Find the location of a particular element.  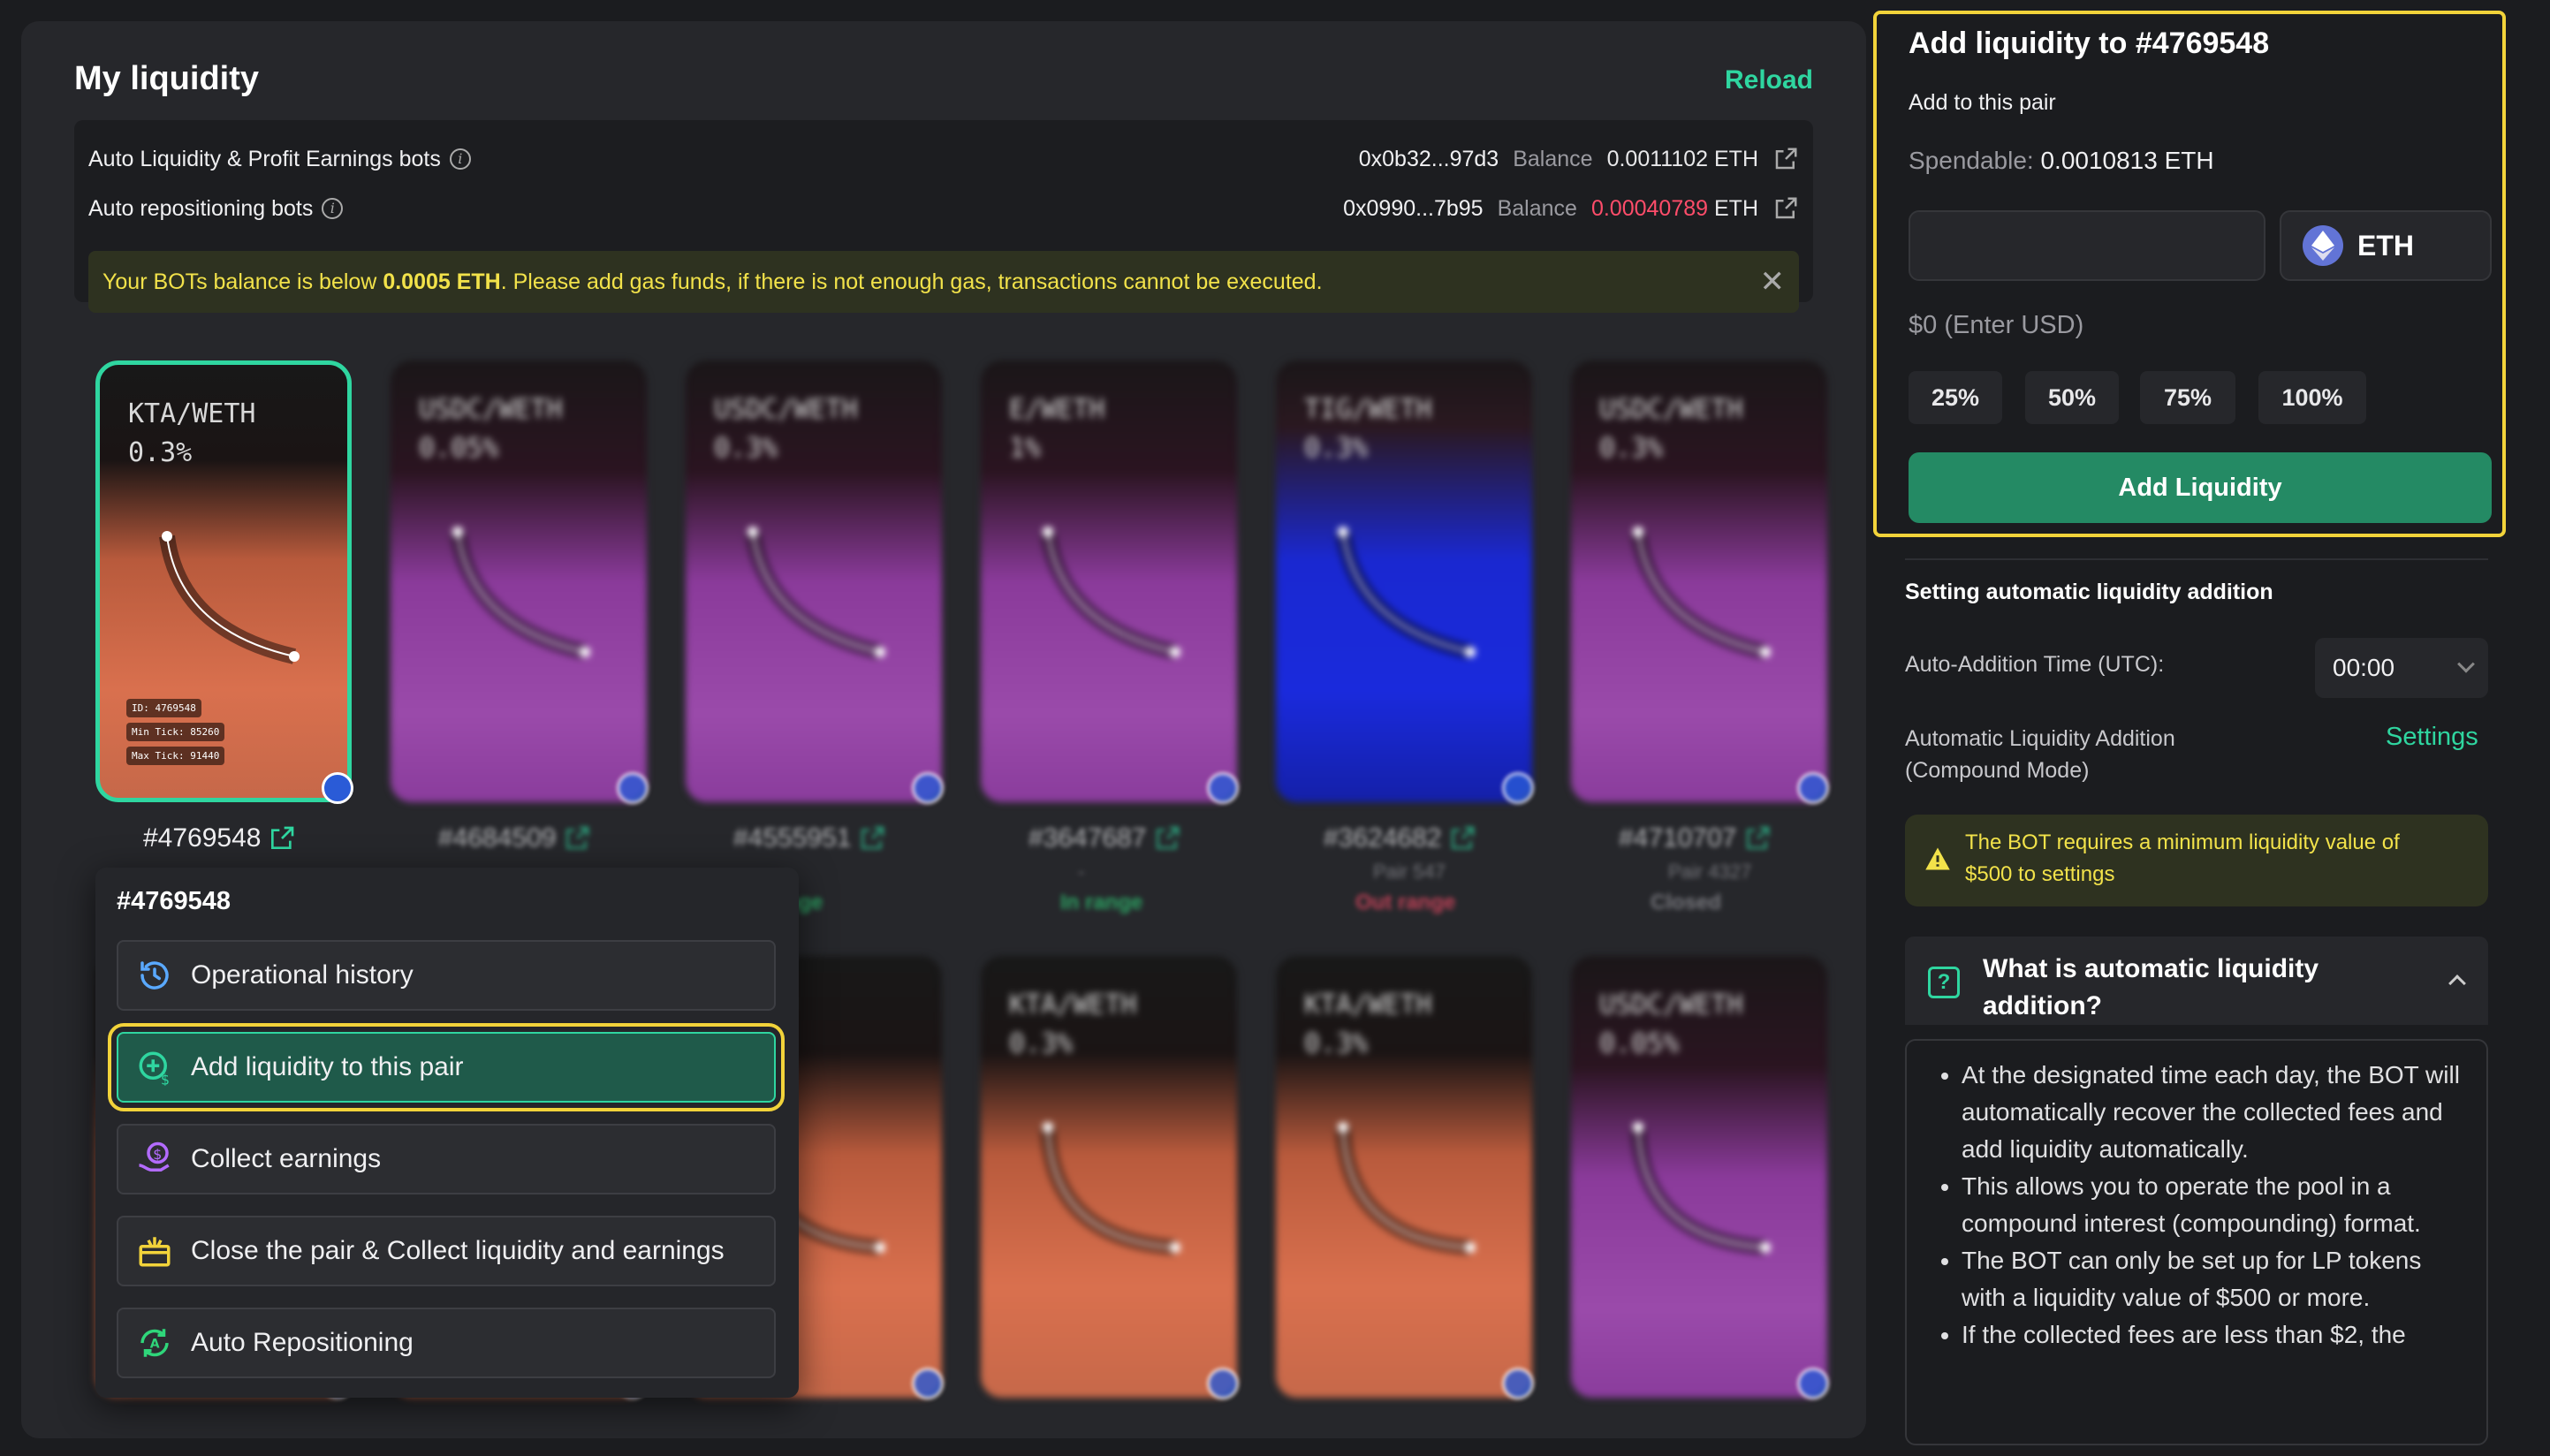

bot-balance: 0.0011102 is located at coordinates (1657, 158).